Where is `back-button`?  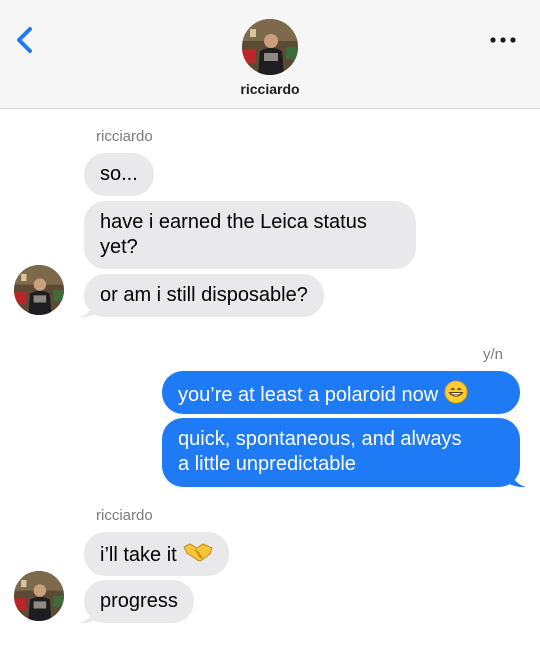 back-button is located at coordinates (26, 40).